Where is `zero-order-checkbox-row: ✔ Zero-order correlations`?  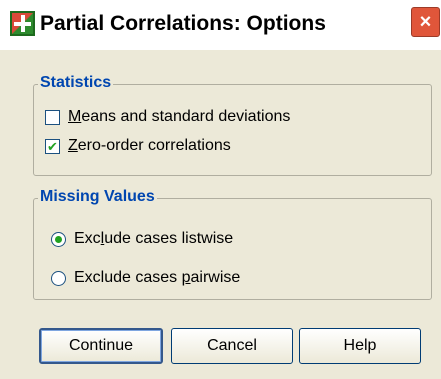 zero-order-checkbox-row: ✔ Zero-order correlations is located at coordinates (138, 146).